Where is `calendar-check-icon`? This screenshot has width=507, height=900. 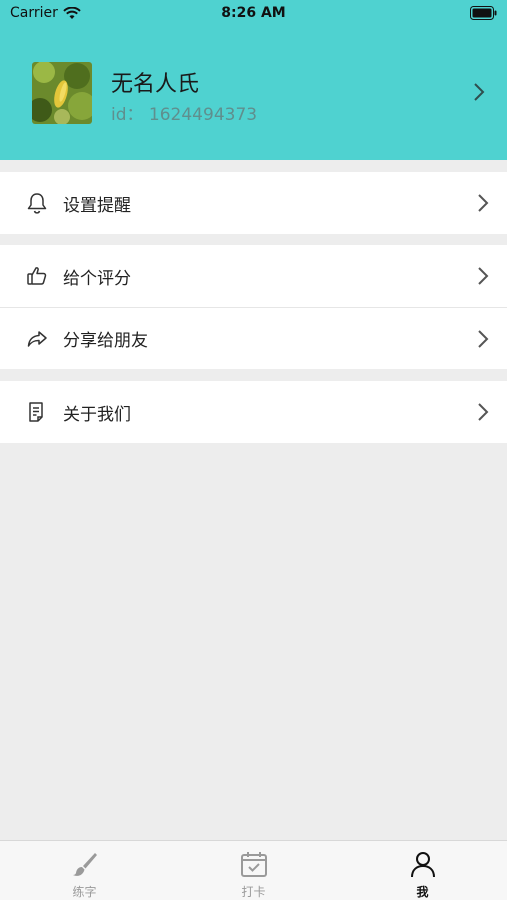
calendar-check-icon is located at coordinates (253, 864).